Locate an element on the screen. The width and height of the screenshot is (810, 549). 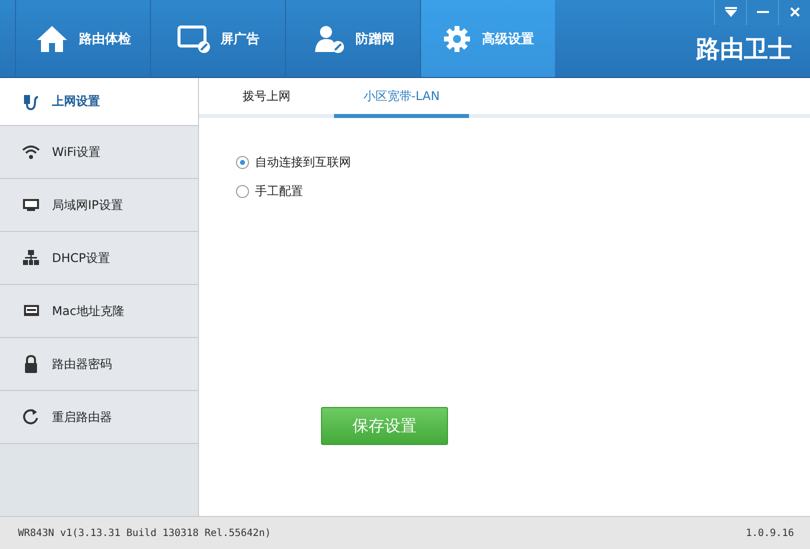
dropdown-icon is located at coordinates (730, 11).